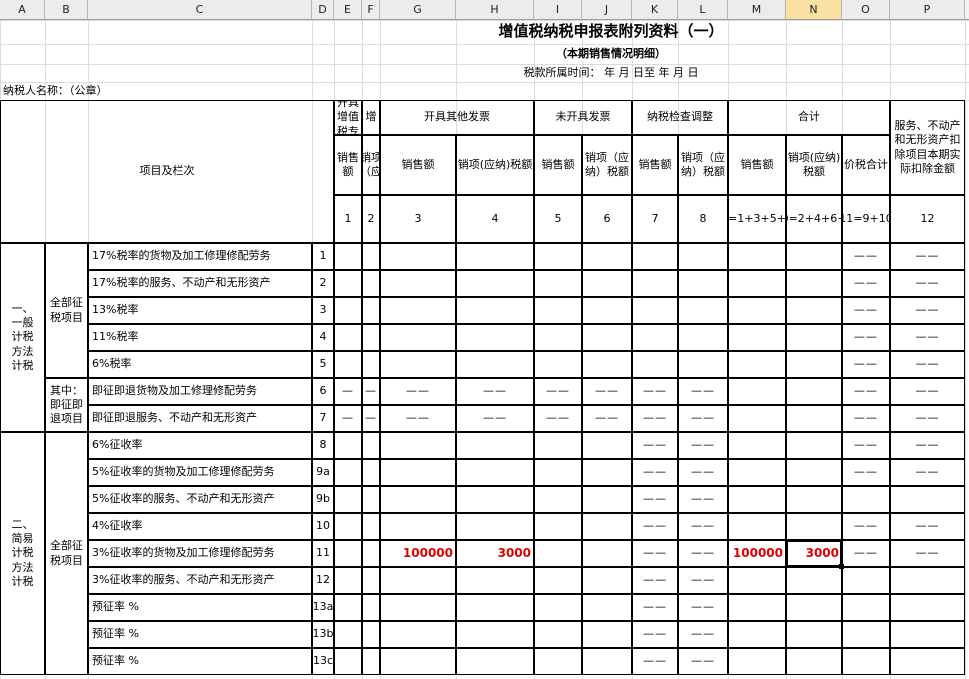 The height and width of the screenshot is (679, 969). I want to click on sales-header-g: 销售额, so click(418, 165).